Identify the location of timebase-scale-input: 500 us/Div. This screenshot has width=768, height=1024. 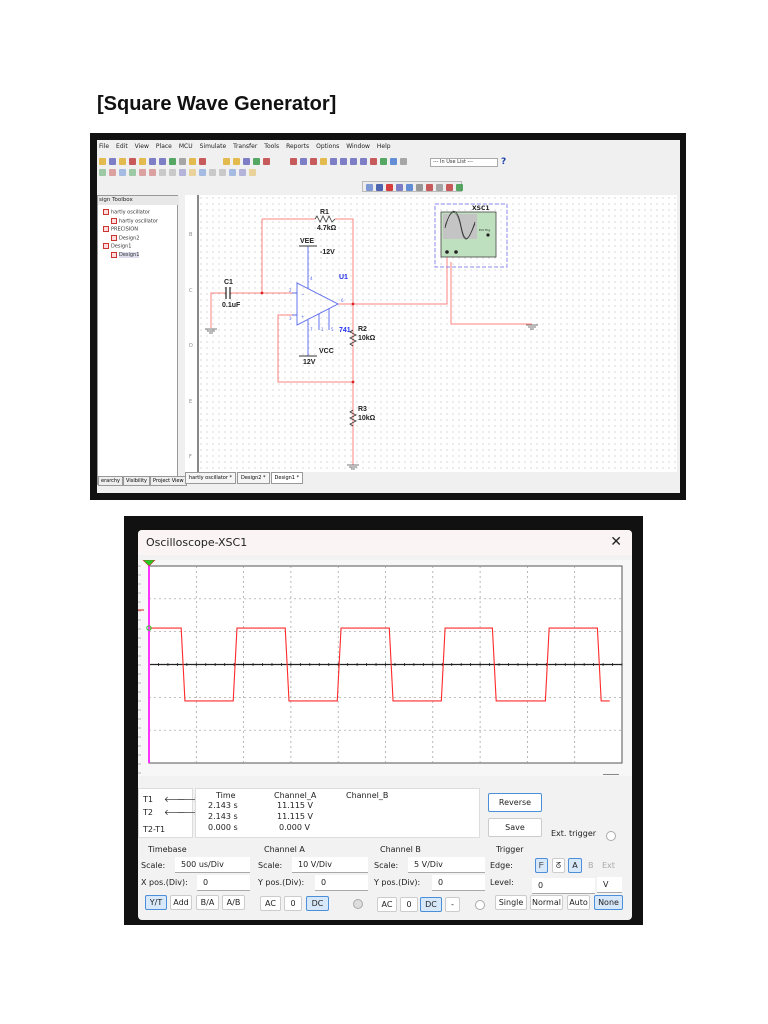
(212, 865).